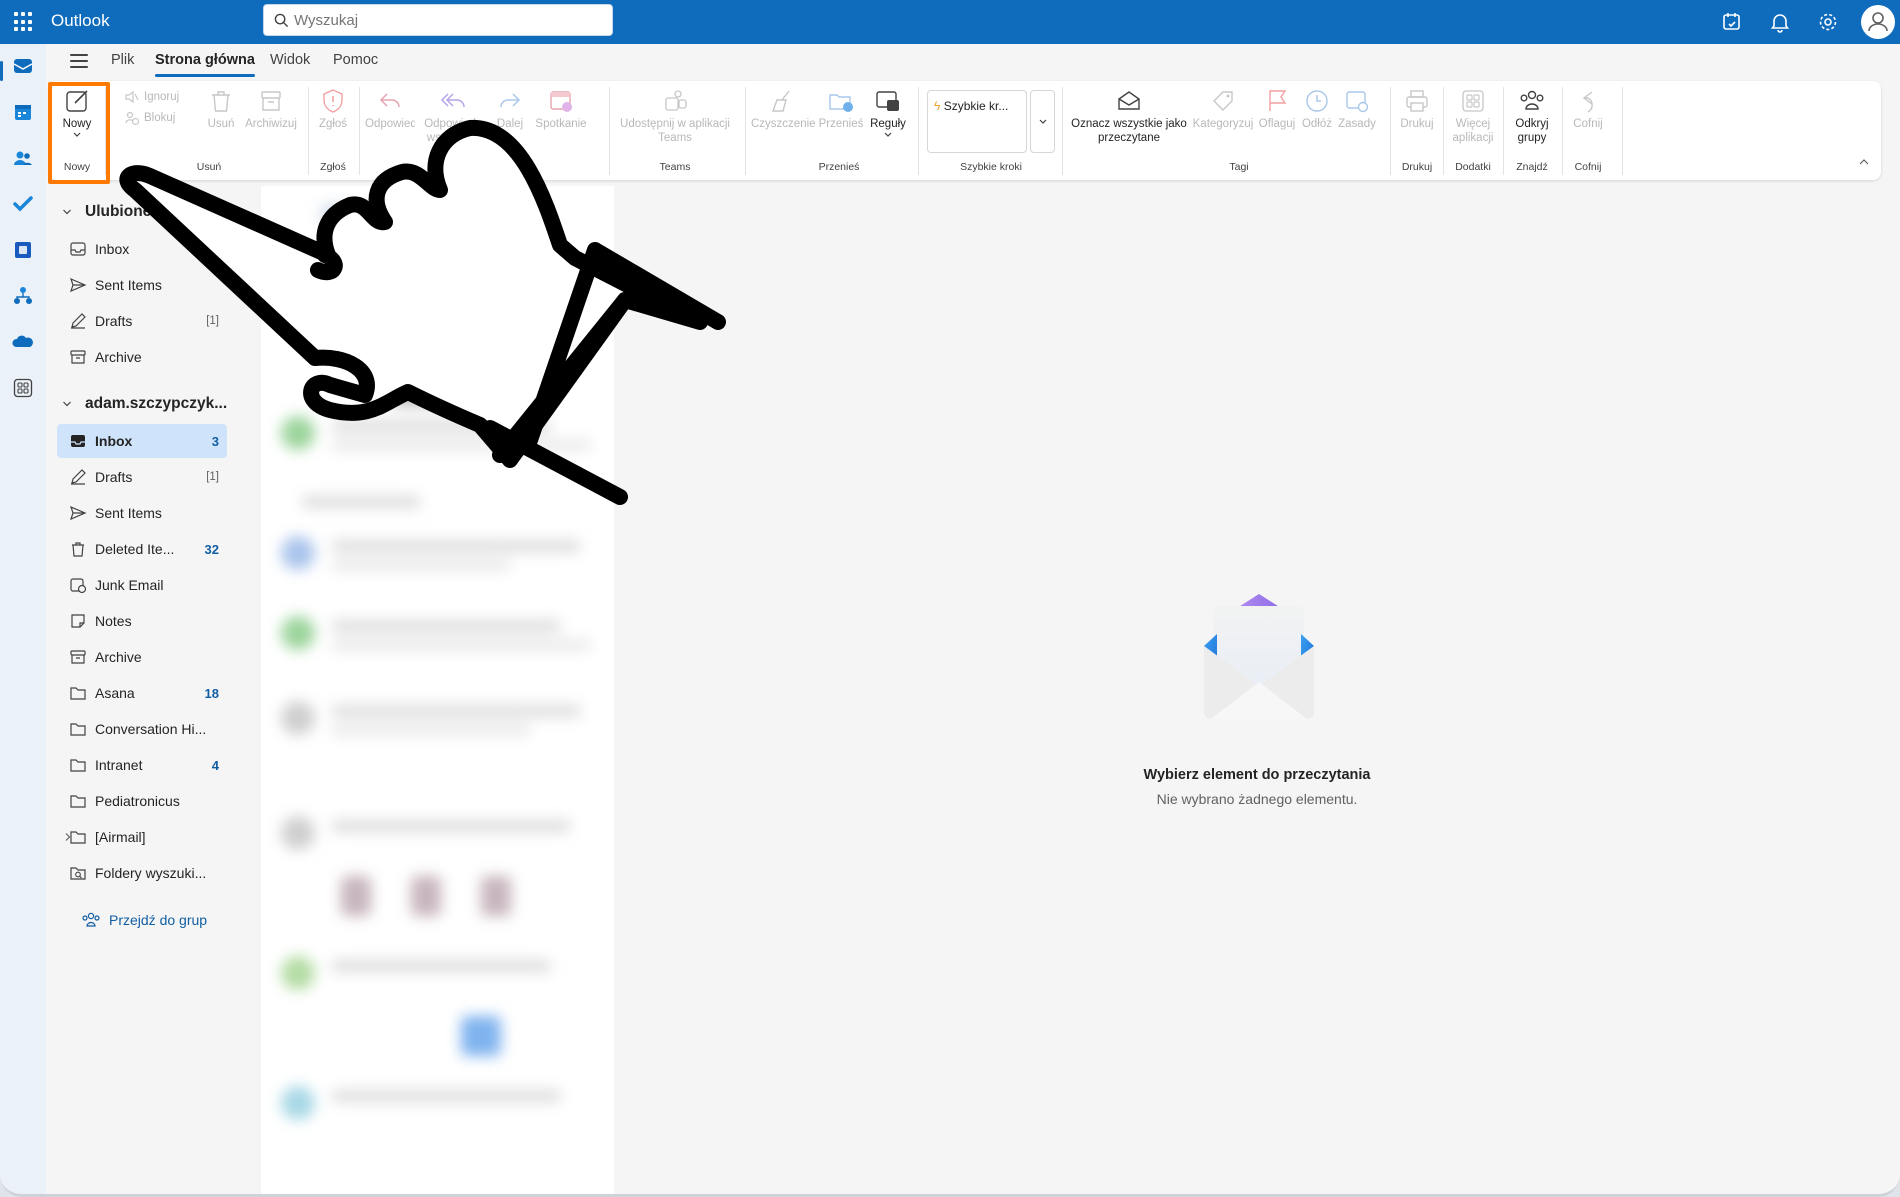  What do you see at coordinates (453, 131) in the screenshot?
I see `reply-all-label: Odpowiedz wszystkim` at bounding box center [453, 131].